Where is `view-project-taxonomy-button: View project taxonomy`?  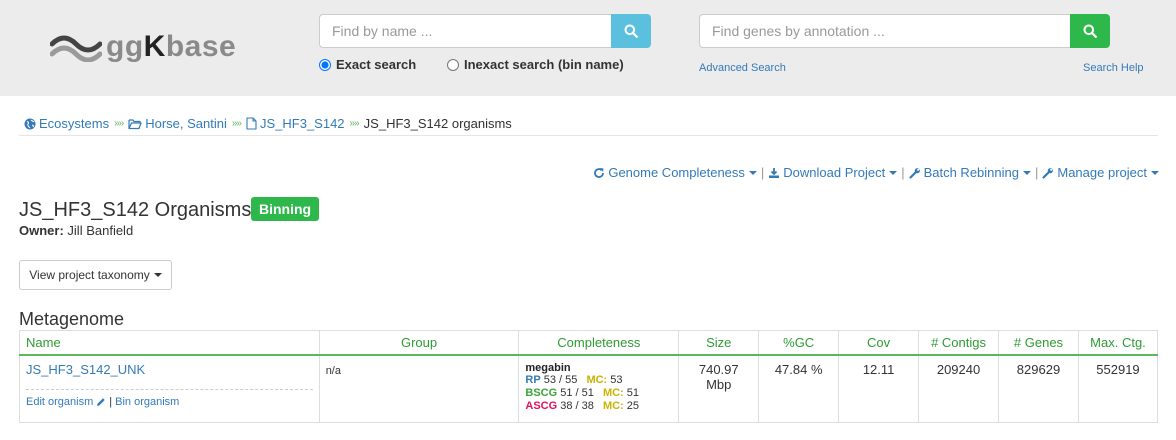 view-project-taxonomy-button: View project taxonomy is located at coordinates (95, 275).